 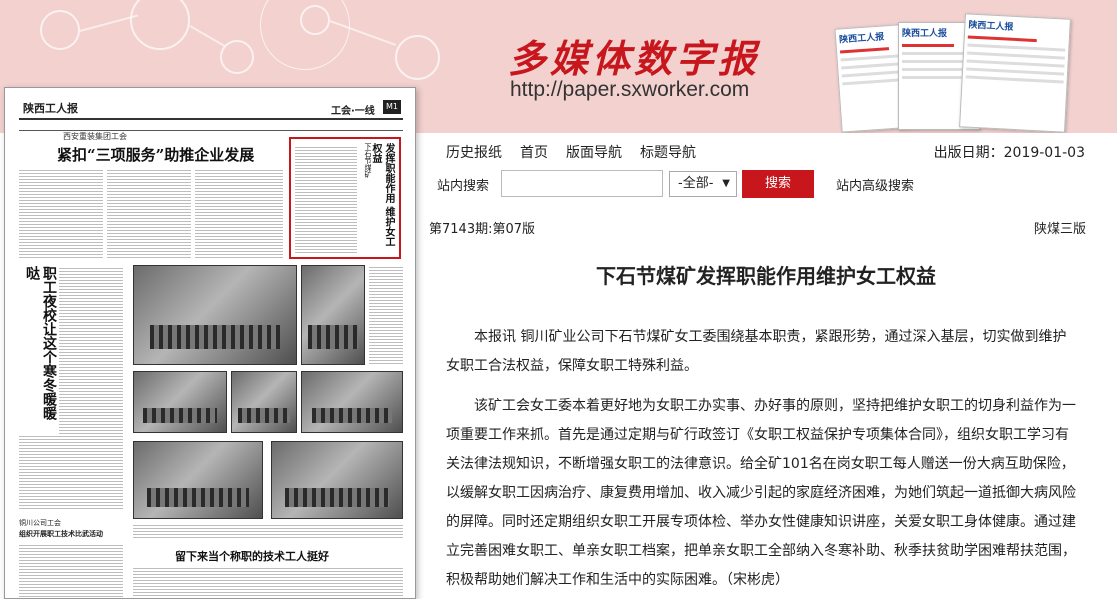 What do you see at coordinates (382, 195) in the screenshot?
I see `highlight-headline: 发挥职能作用 维护女工权益` at bounding box center [382, 195].